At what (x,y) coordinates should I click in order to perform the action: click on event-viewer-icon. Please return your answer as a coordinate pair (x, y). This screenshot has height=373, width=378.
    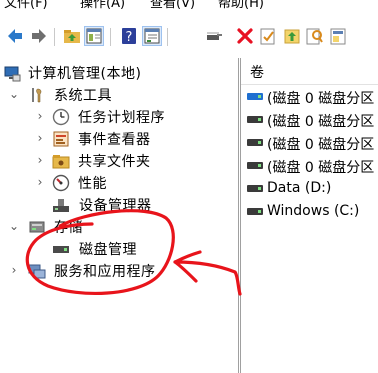
    Looking at the image, I should click on (61, 139).